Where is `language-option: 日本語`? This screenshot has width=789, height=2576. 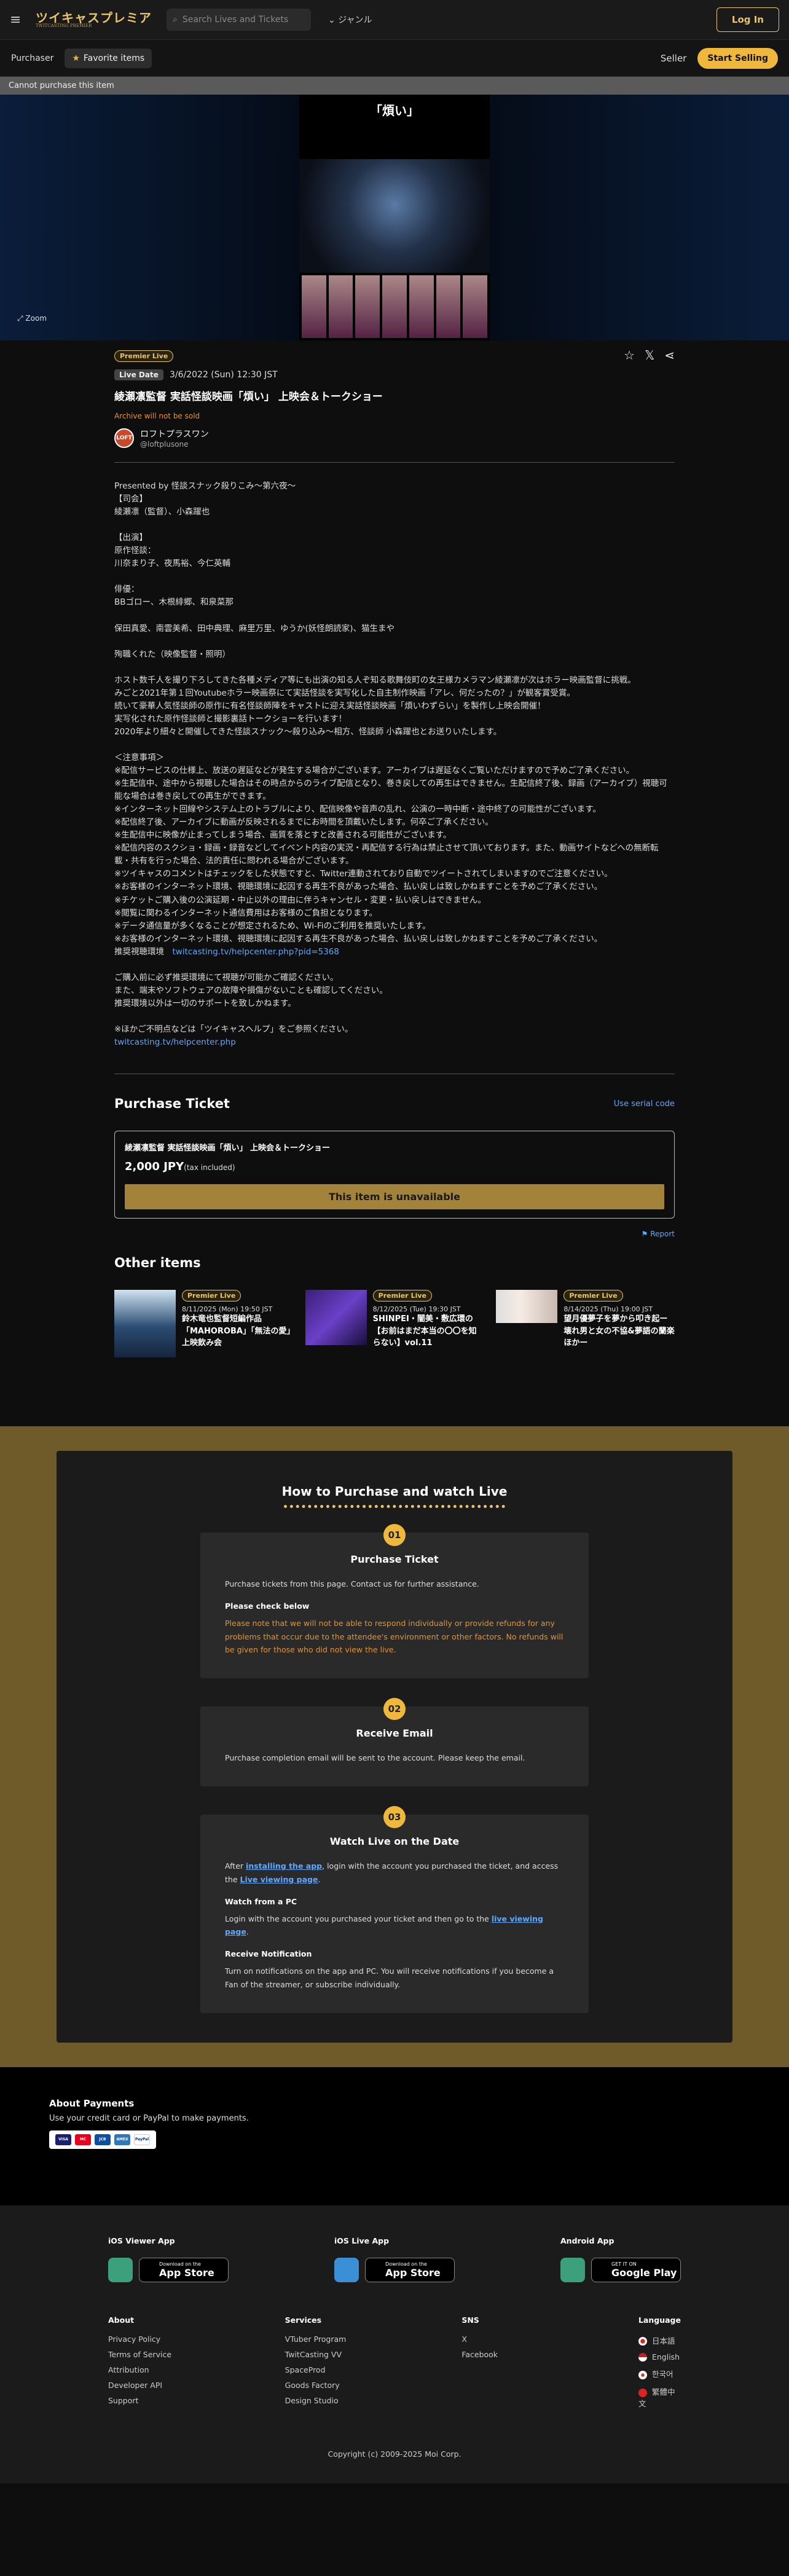 language-option: 日本語 is located at coordinates (659, 2340).